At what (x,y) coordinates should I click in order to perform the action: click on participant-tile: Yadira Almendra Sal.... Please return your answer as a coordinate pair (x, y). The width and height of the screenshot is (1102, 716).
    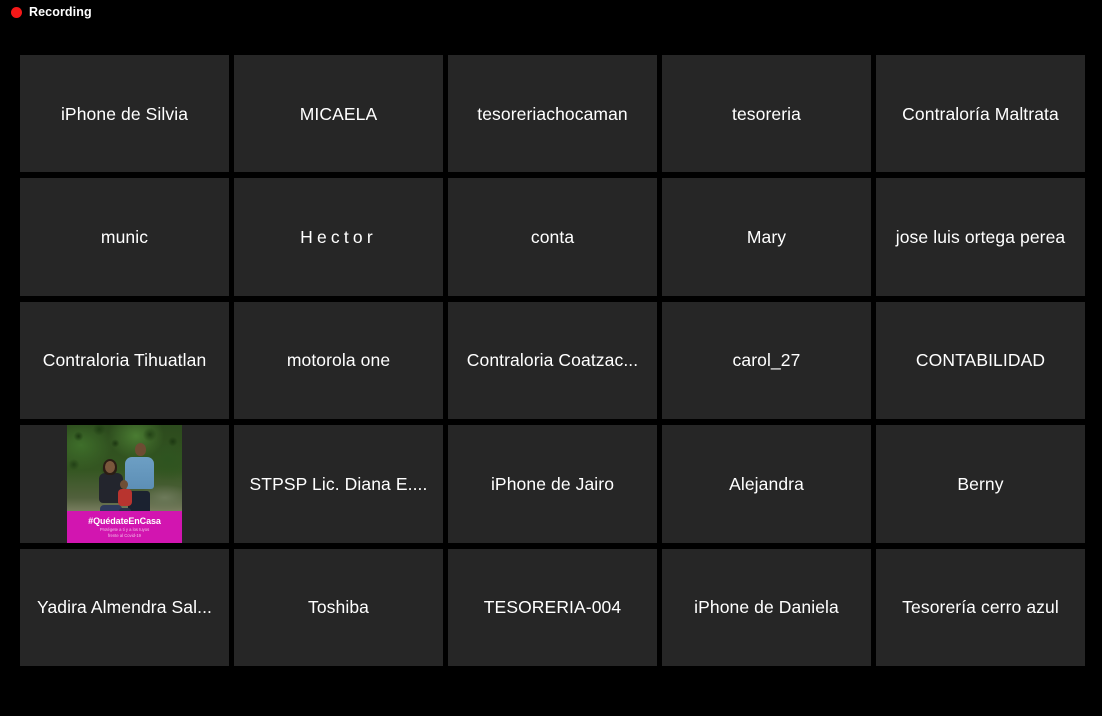
    Looking at the image, I should click on (124, 607).